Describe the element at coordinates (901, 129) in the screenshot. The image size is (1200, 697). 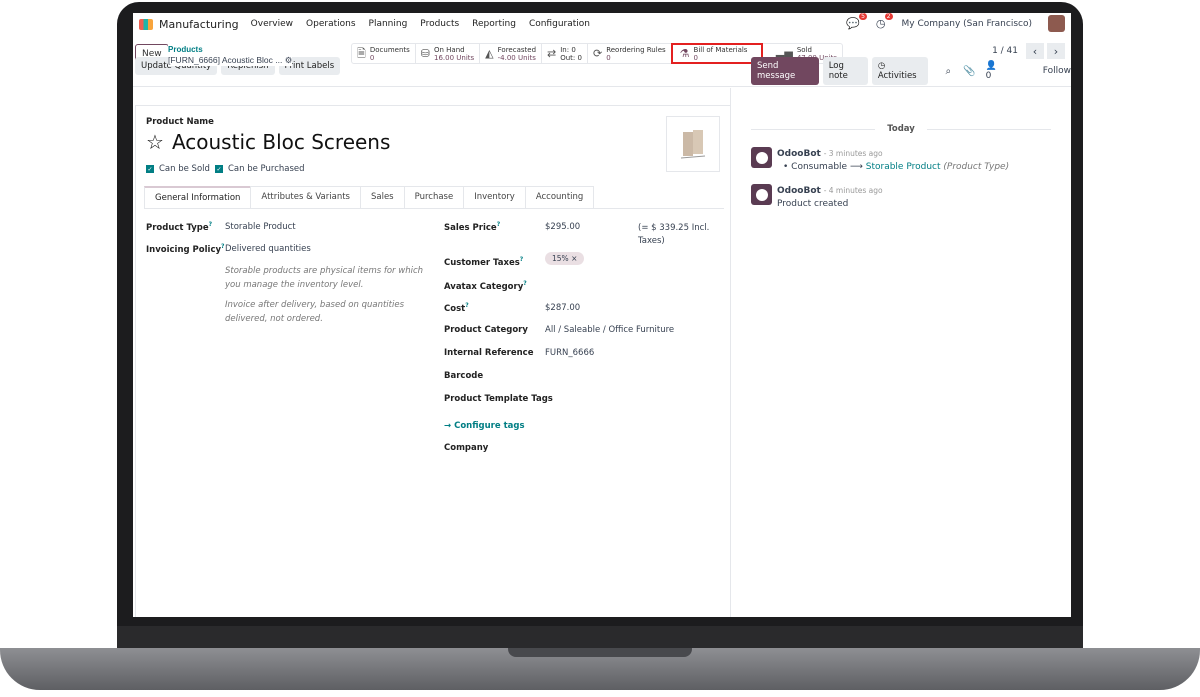
I see `date-separator: Today` at that location.